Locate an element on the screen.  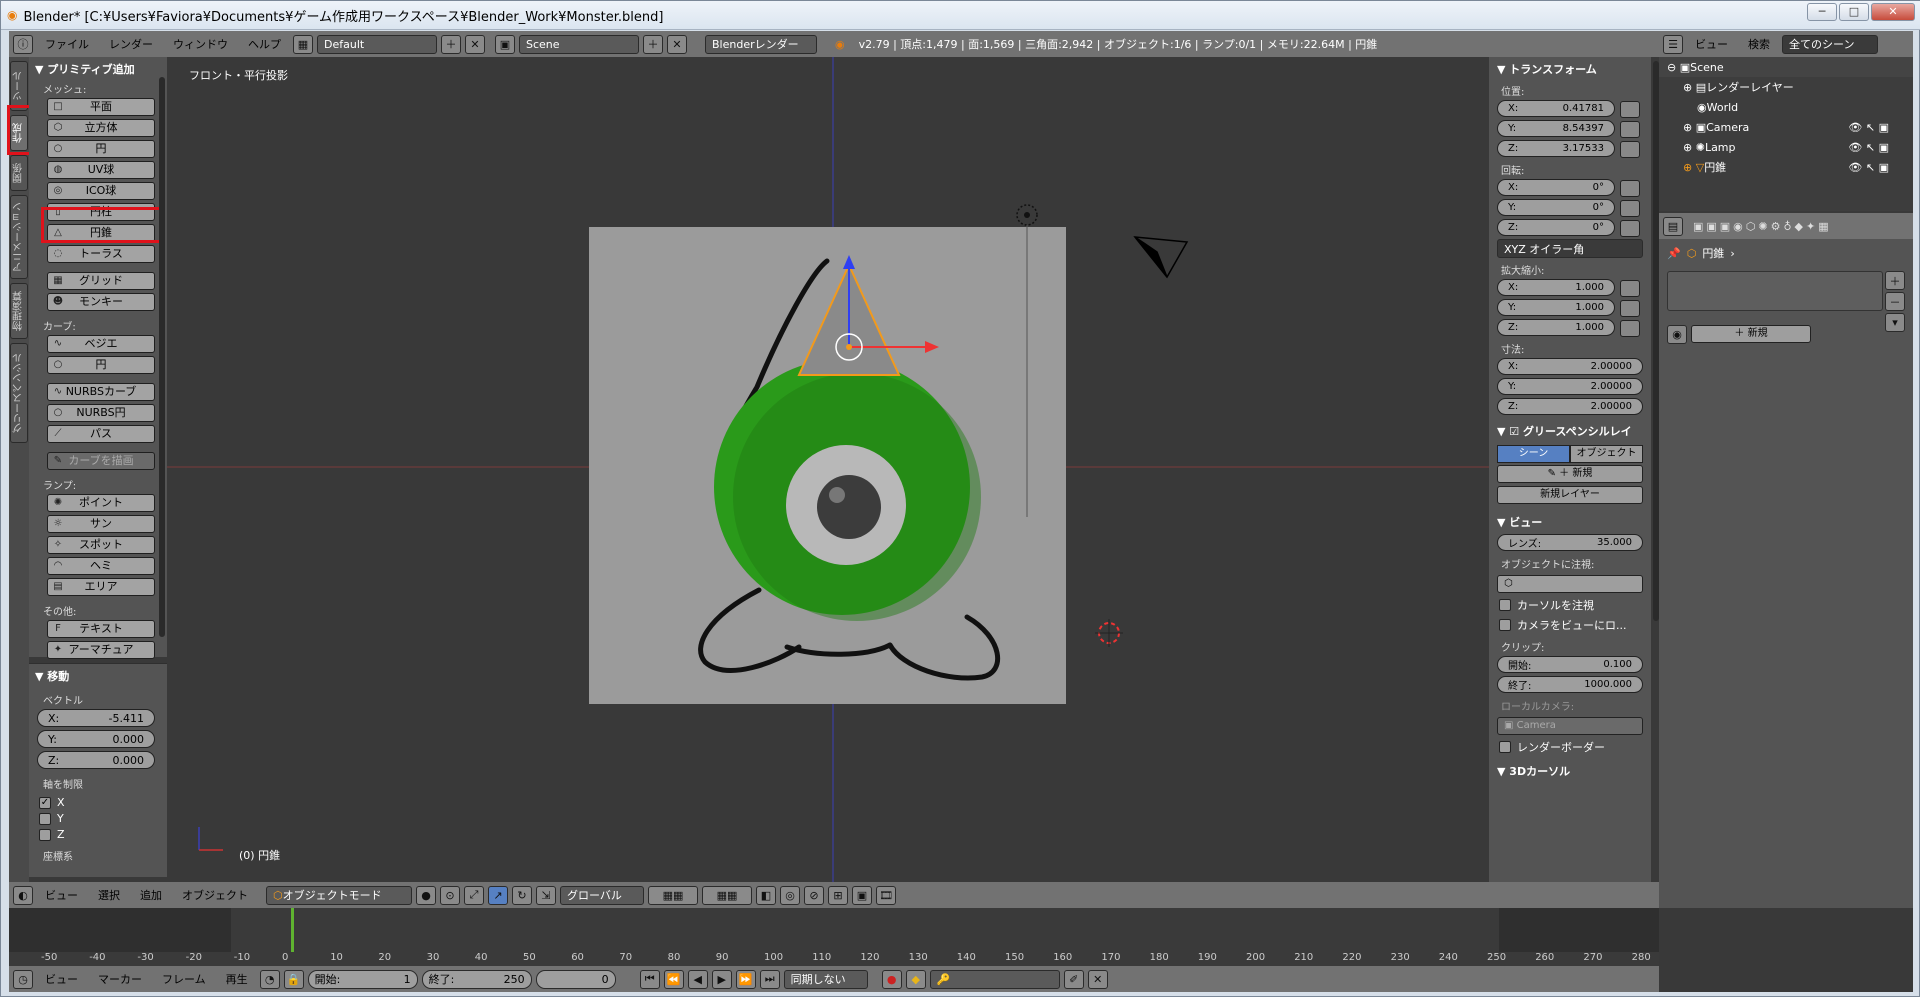
outliner-filter-dropdown: 全てのシーン is located at coordinates (1830, 44).